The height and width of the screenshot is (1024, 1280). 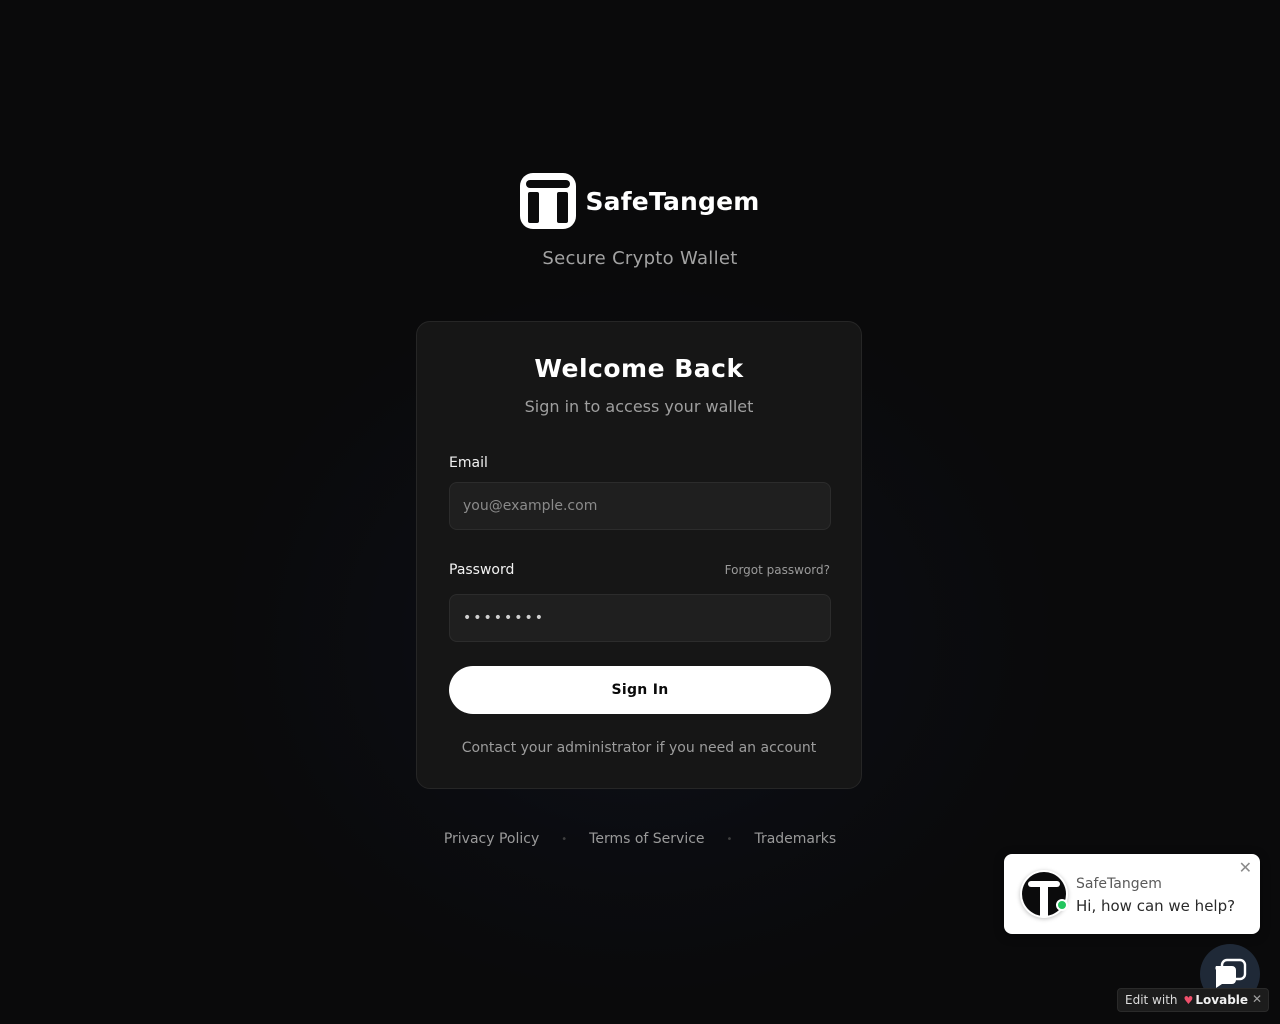 I want to click on edit-badge-brand: Lovable, so click(x=1222, y=1000).